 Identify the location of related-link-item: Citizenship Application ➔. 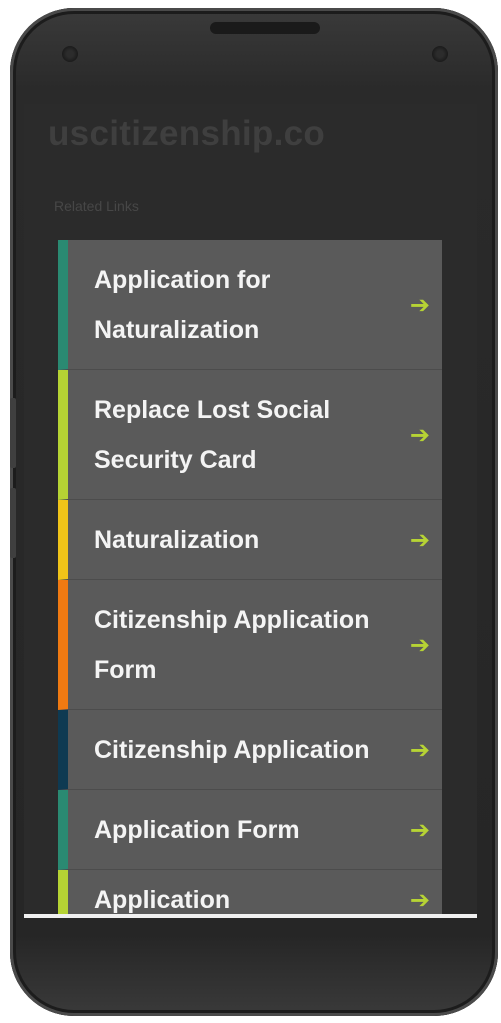
(250, 750).